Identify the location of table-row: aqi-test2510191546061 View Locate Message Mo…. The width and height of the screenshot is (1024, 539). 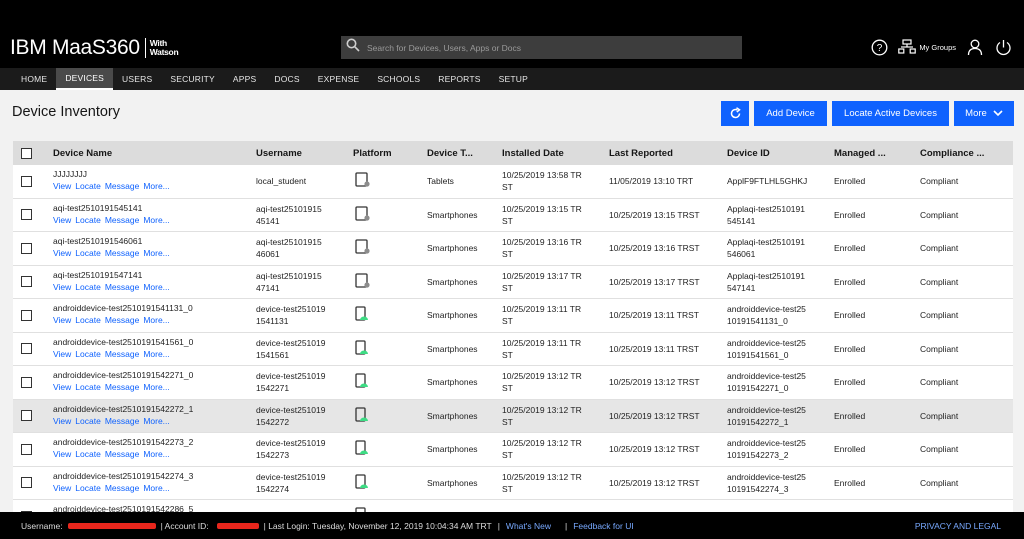
(513, 249).